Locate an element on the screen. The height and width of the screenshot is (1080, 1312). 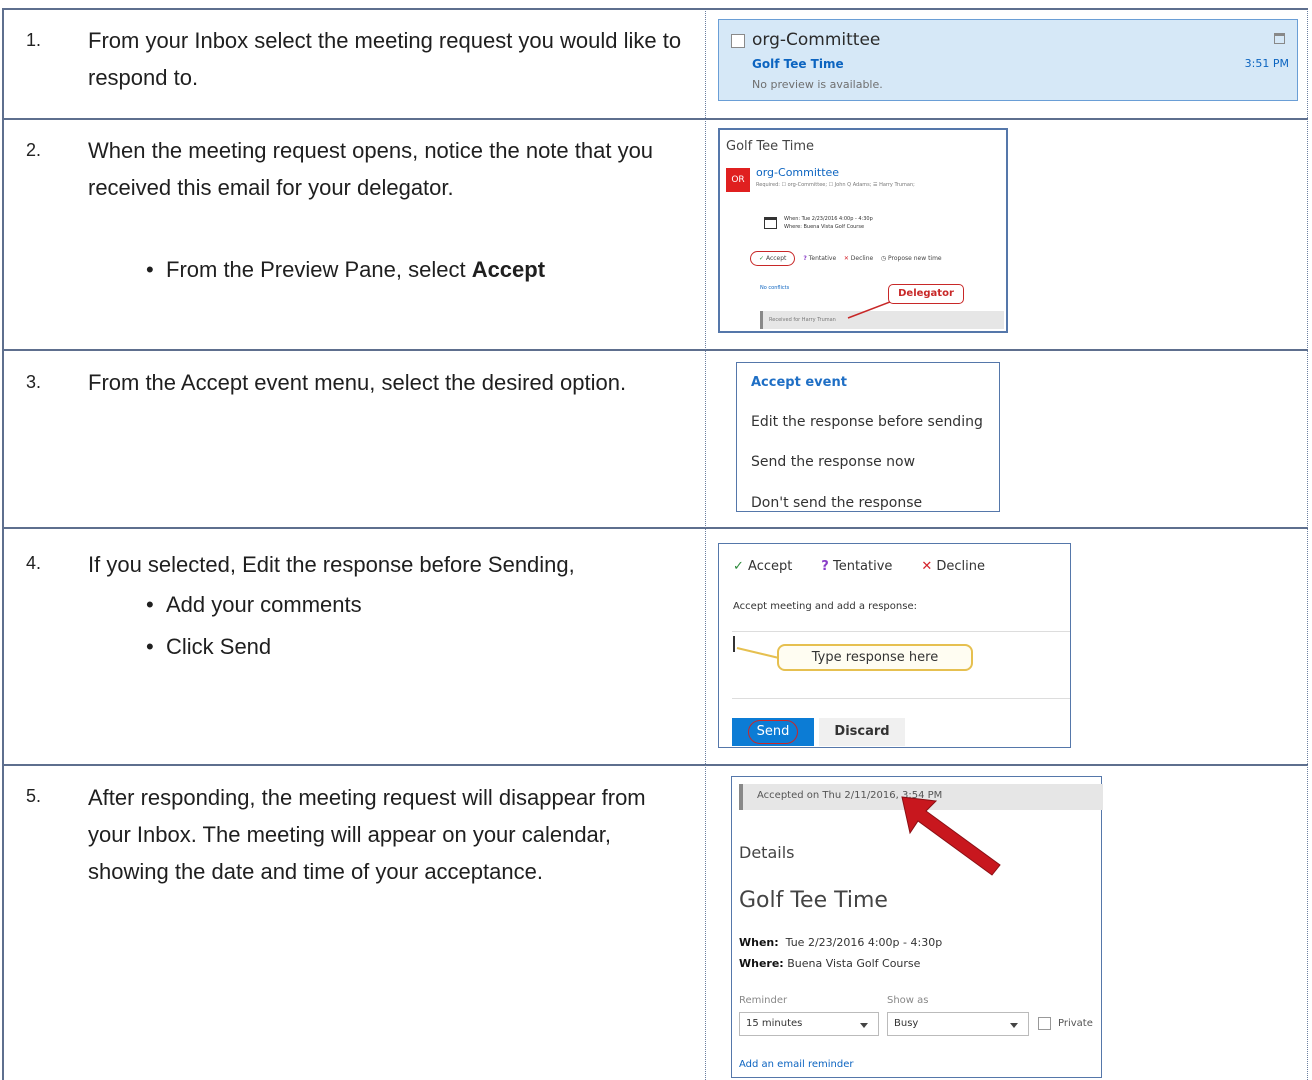
menu-header: Accept event is located at coordinates (799, 382).